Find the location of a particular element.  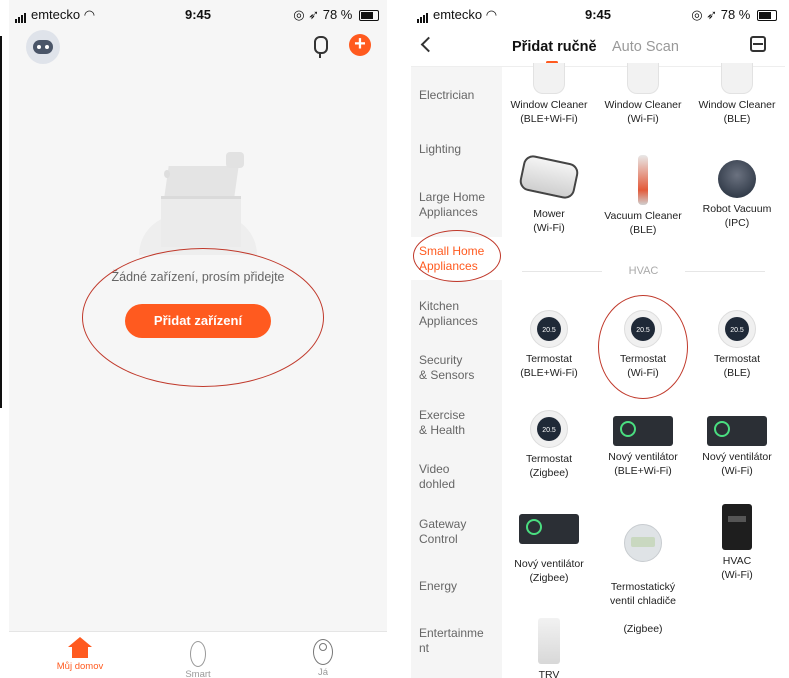

home-icon is located at coordinates (80, 649).